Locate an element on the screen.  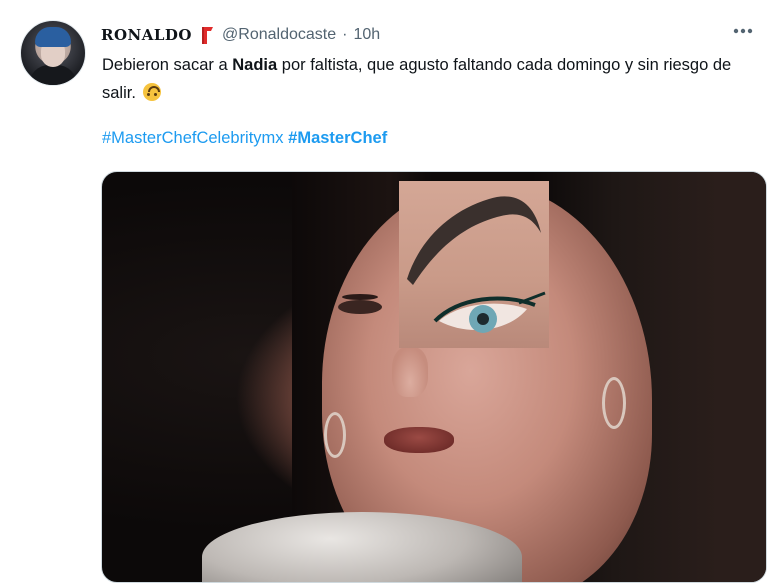
avatar-hair is located at coordinates (53, 37).